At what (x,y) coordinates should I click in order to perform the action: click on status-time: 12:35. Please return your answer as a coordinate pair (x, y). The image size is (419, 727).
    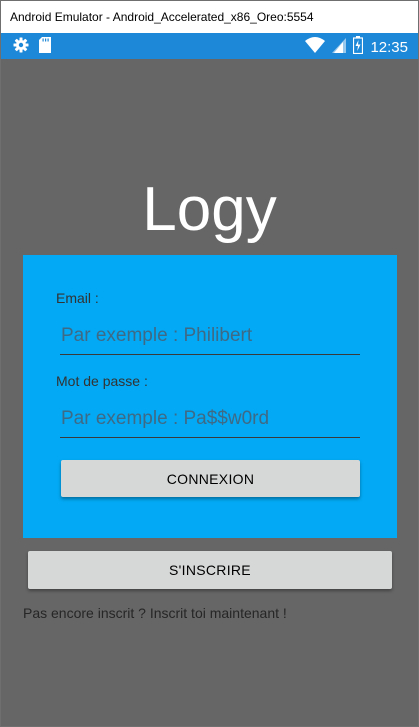
    Looking at the image, I should click on (389, 47).